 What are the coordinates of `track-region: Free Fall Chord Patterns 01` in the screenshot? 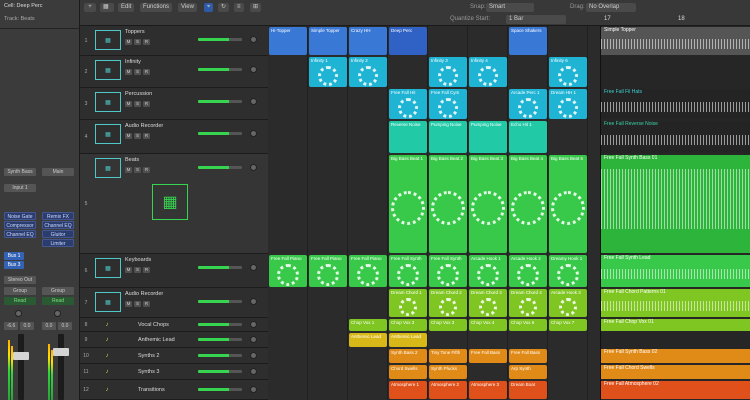 It's located at (675, 303).